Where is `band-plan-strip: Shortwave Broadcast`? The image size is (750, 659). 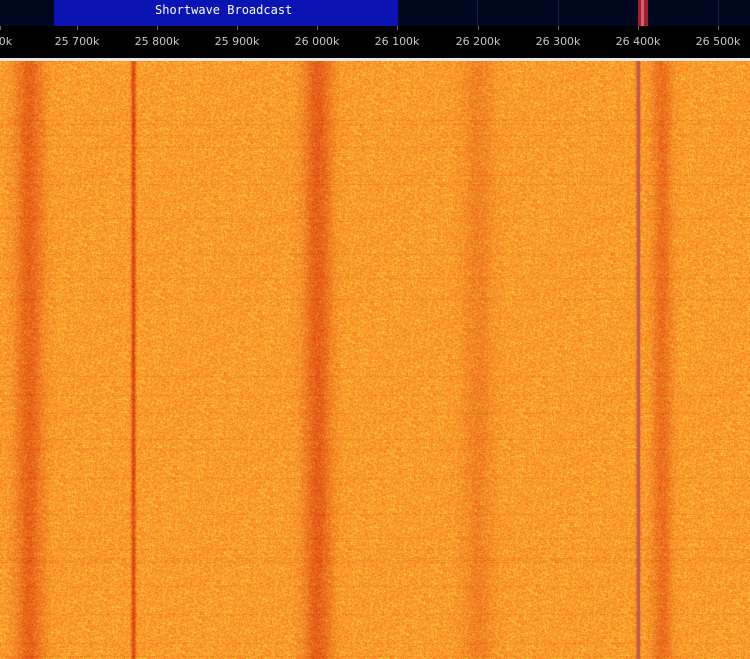 band-plan-strip: Shortwave Broadcast is located at coordinates (375, 13).